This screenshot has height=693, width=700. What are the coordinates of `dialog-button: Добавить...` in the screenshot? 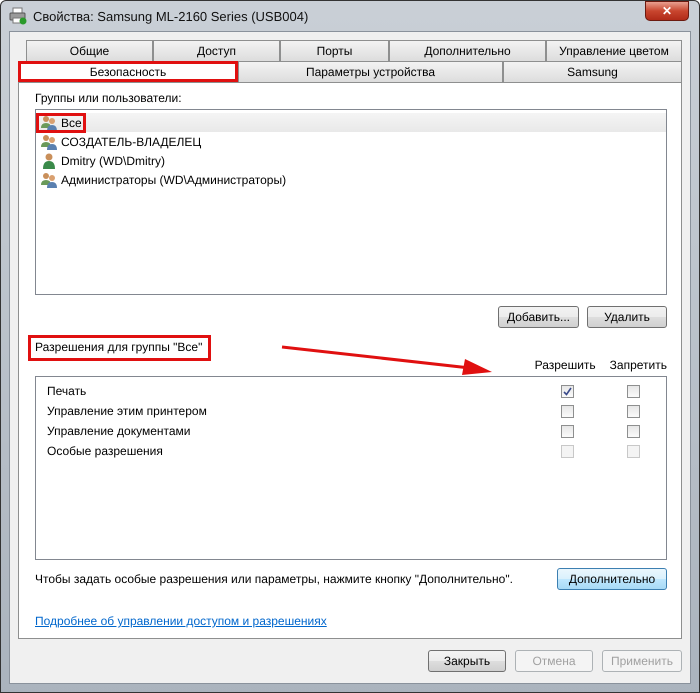 It's located at (538, 317).